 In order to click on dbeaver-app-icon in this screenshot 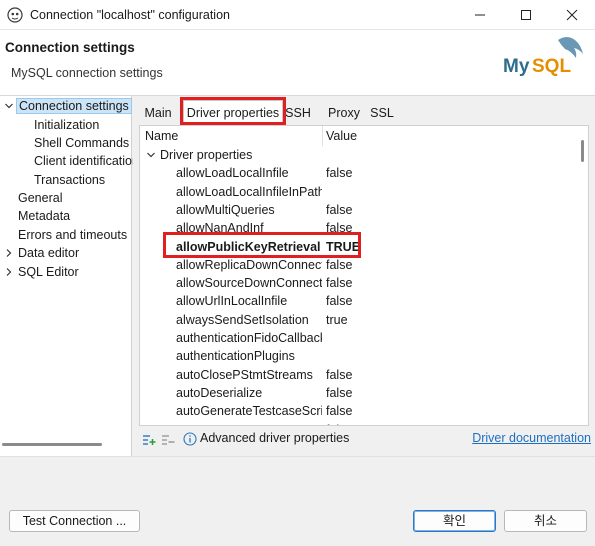, I will do `click(15, 14)`.